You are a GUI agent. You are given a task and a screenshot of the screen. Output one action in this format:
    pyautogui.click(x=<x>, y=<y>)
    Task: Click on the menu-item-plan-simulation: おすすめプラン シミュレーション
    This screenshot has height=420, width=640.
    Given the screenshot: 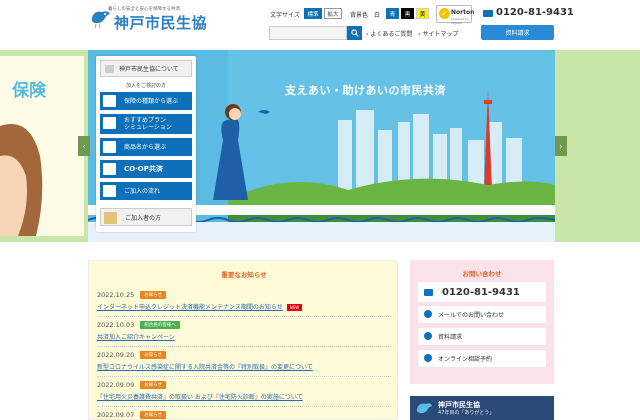 What is the action you would take?
    pyautogui.click(x=146, y=124)
    